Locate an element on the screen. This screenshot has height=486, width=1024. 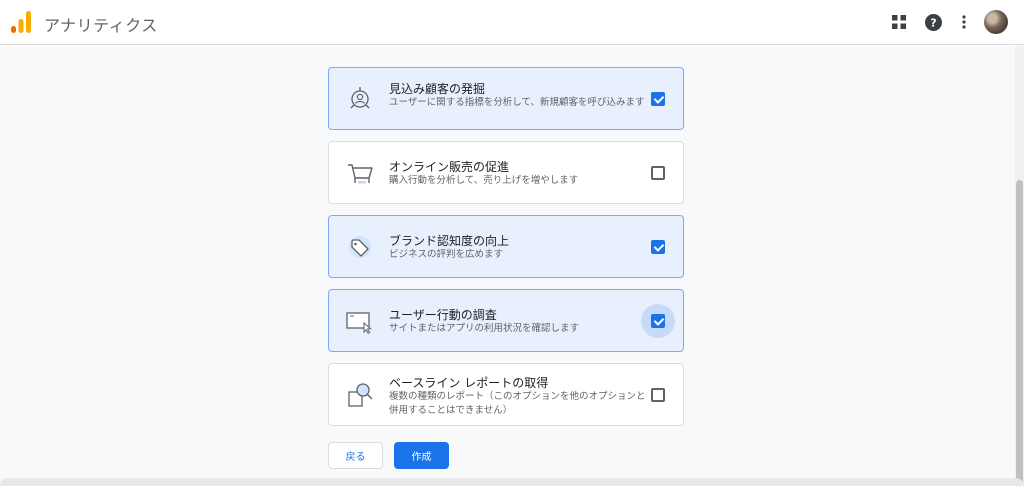
back-button: 戻る is located at coordinates (355, 455).